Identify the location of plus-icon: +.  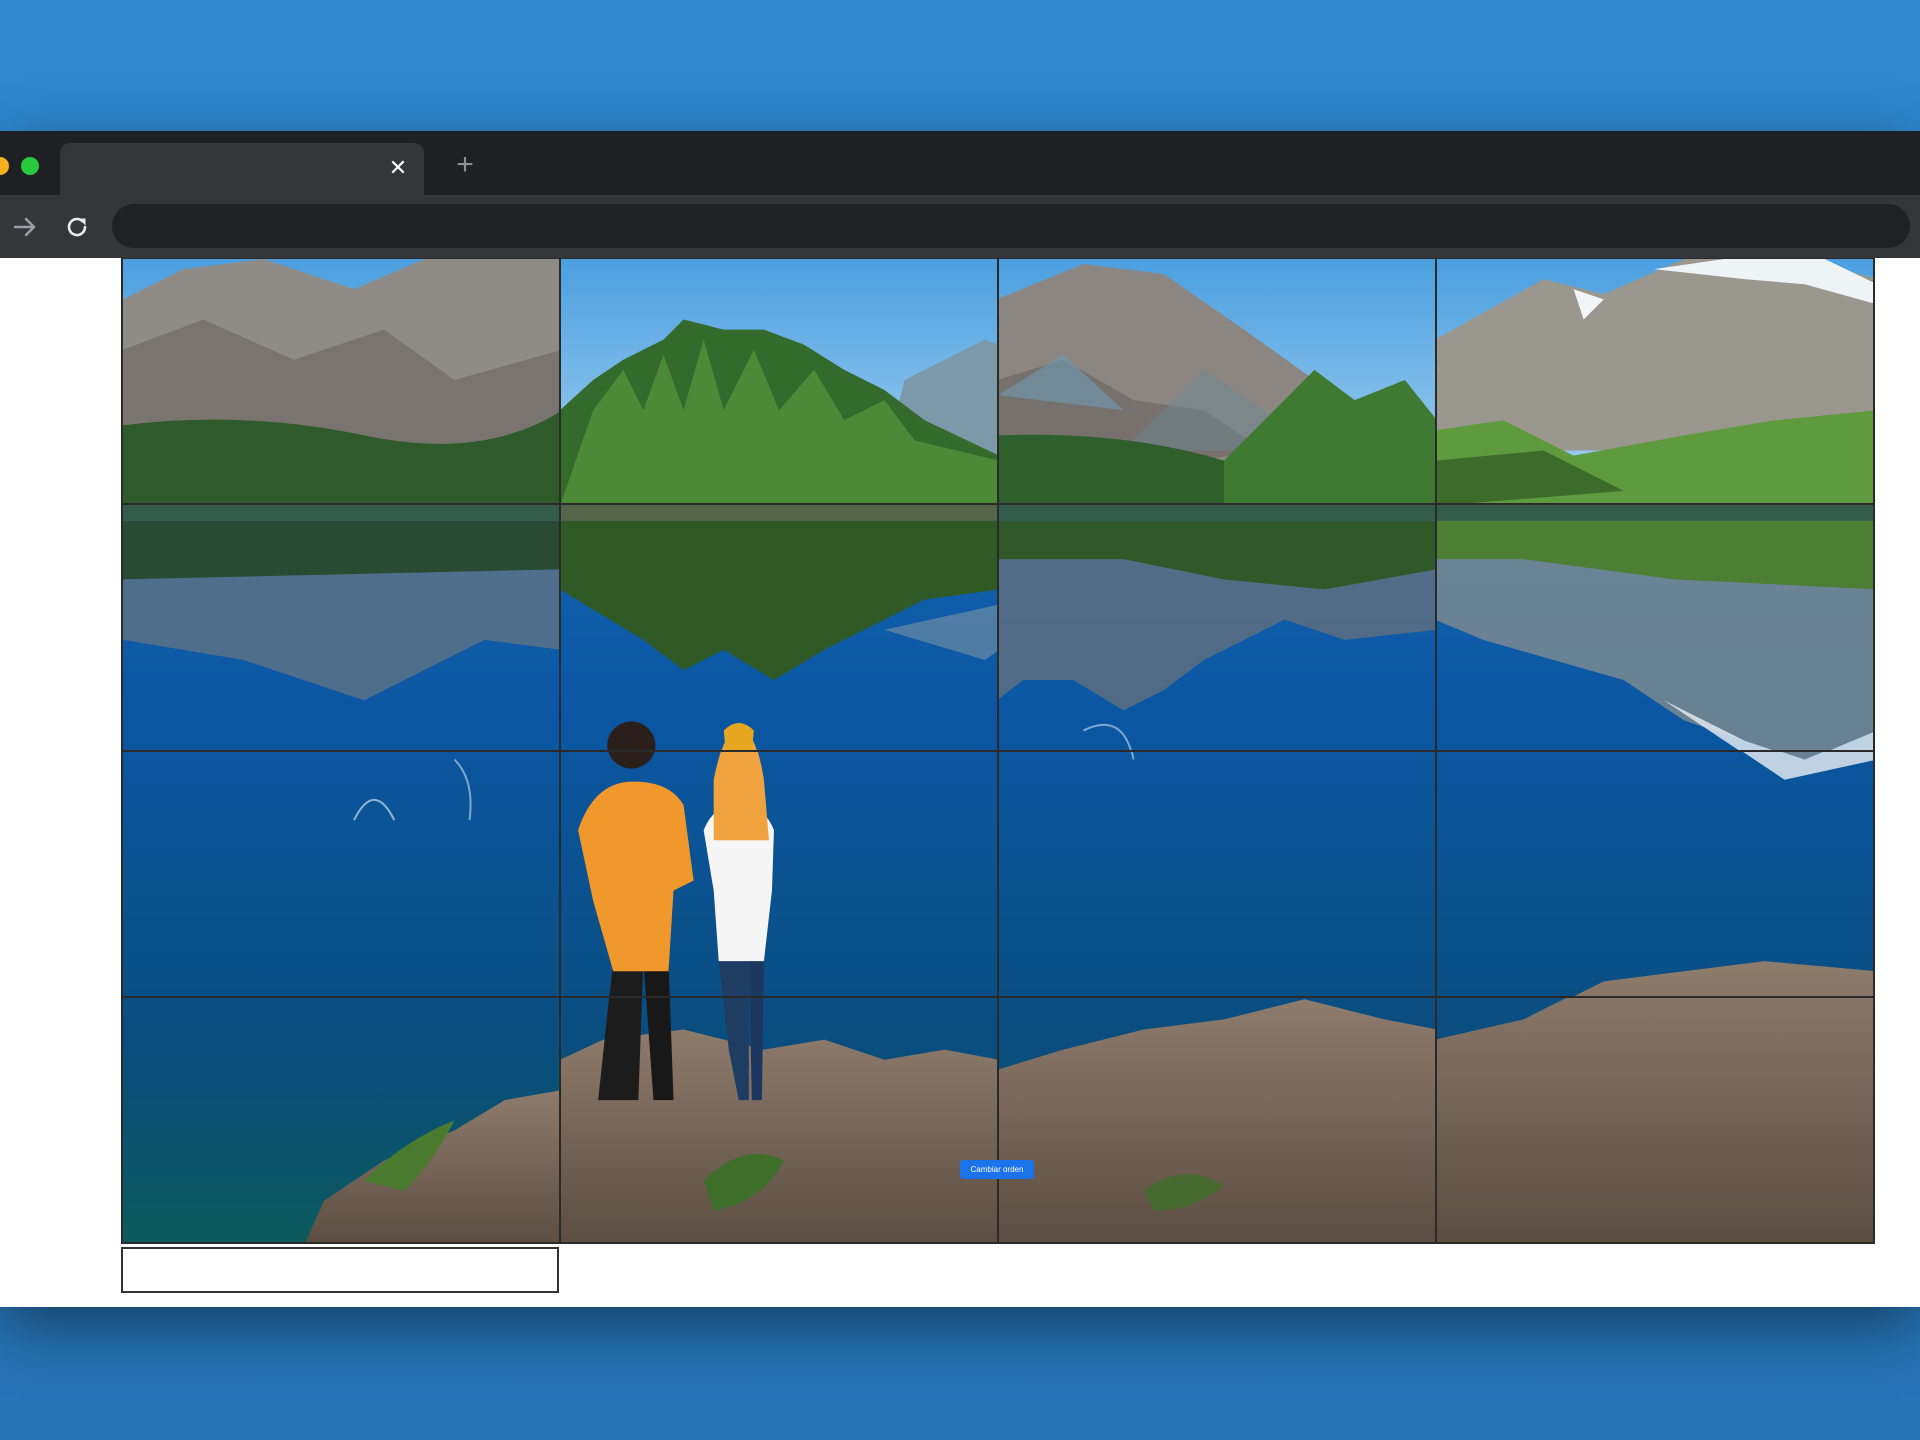
(465, 165).